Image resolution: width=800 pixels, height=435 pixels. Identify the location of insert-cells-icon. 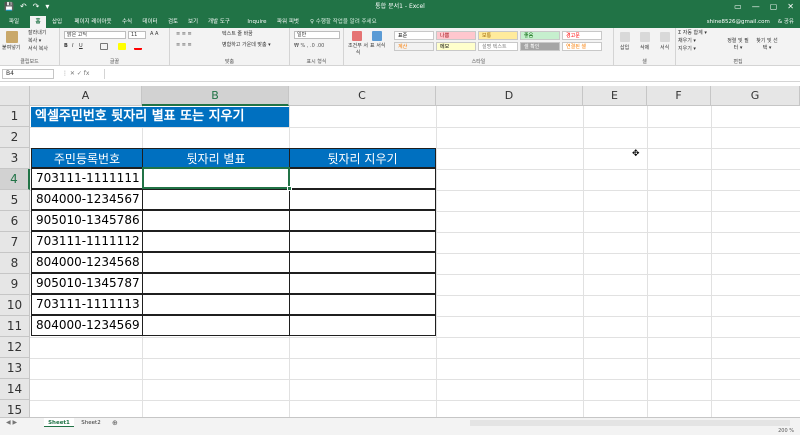
(625, 37).